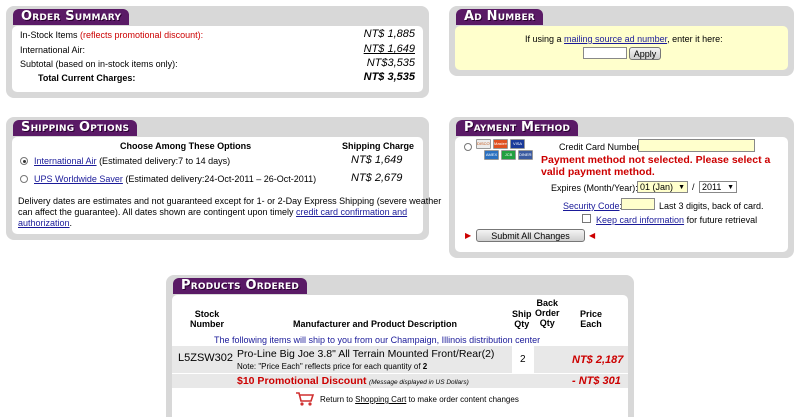  Describe the element at coordinates (499, 17) in the screenshot. I see `ad-number-title: Ad Number` at that location.